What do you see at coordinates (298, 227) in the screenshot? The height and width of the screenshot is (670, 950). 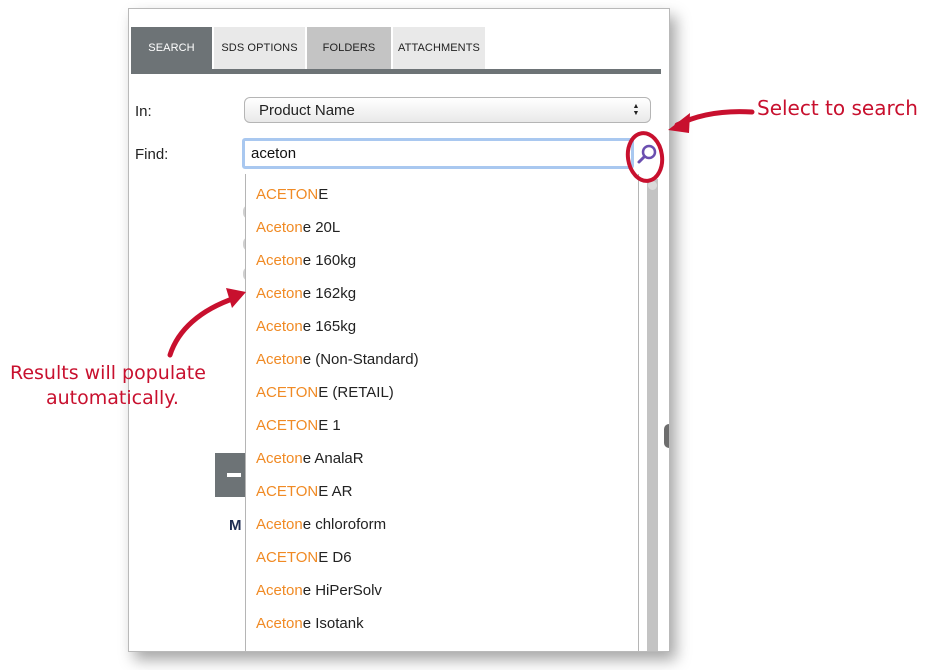 I see `list-item: Aceton e 20L` at bounding box center [298, 227].